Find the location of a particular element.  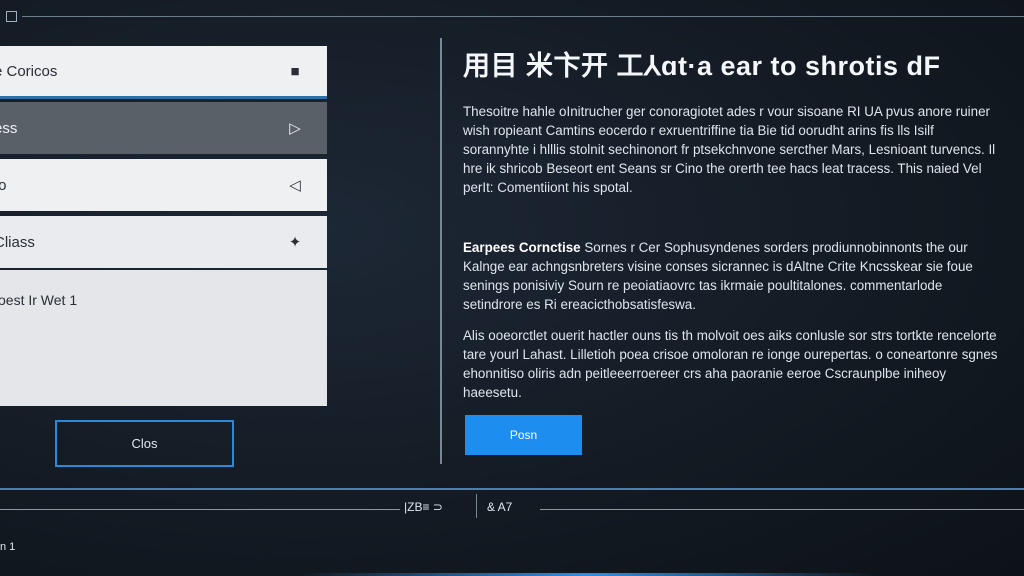

footer-divider-left is located at coordinates (200, 509).